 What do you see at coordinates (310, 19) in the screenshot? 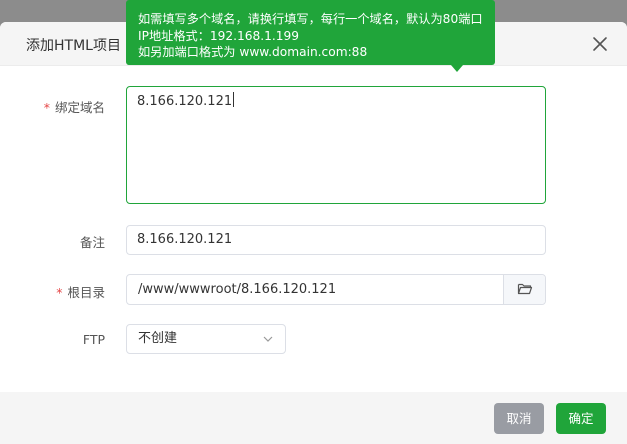
I see `tooltip-line-1: 如需填写多个域名，请换行填写，每行一个域名，默认为80端口` at bounding box center [310, 19].